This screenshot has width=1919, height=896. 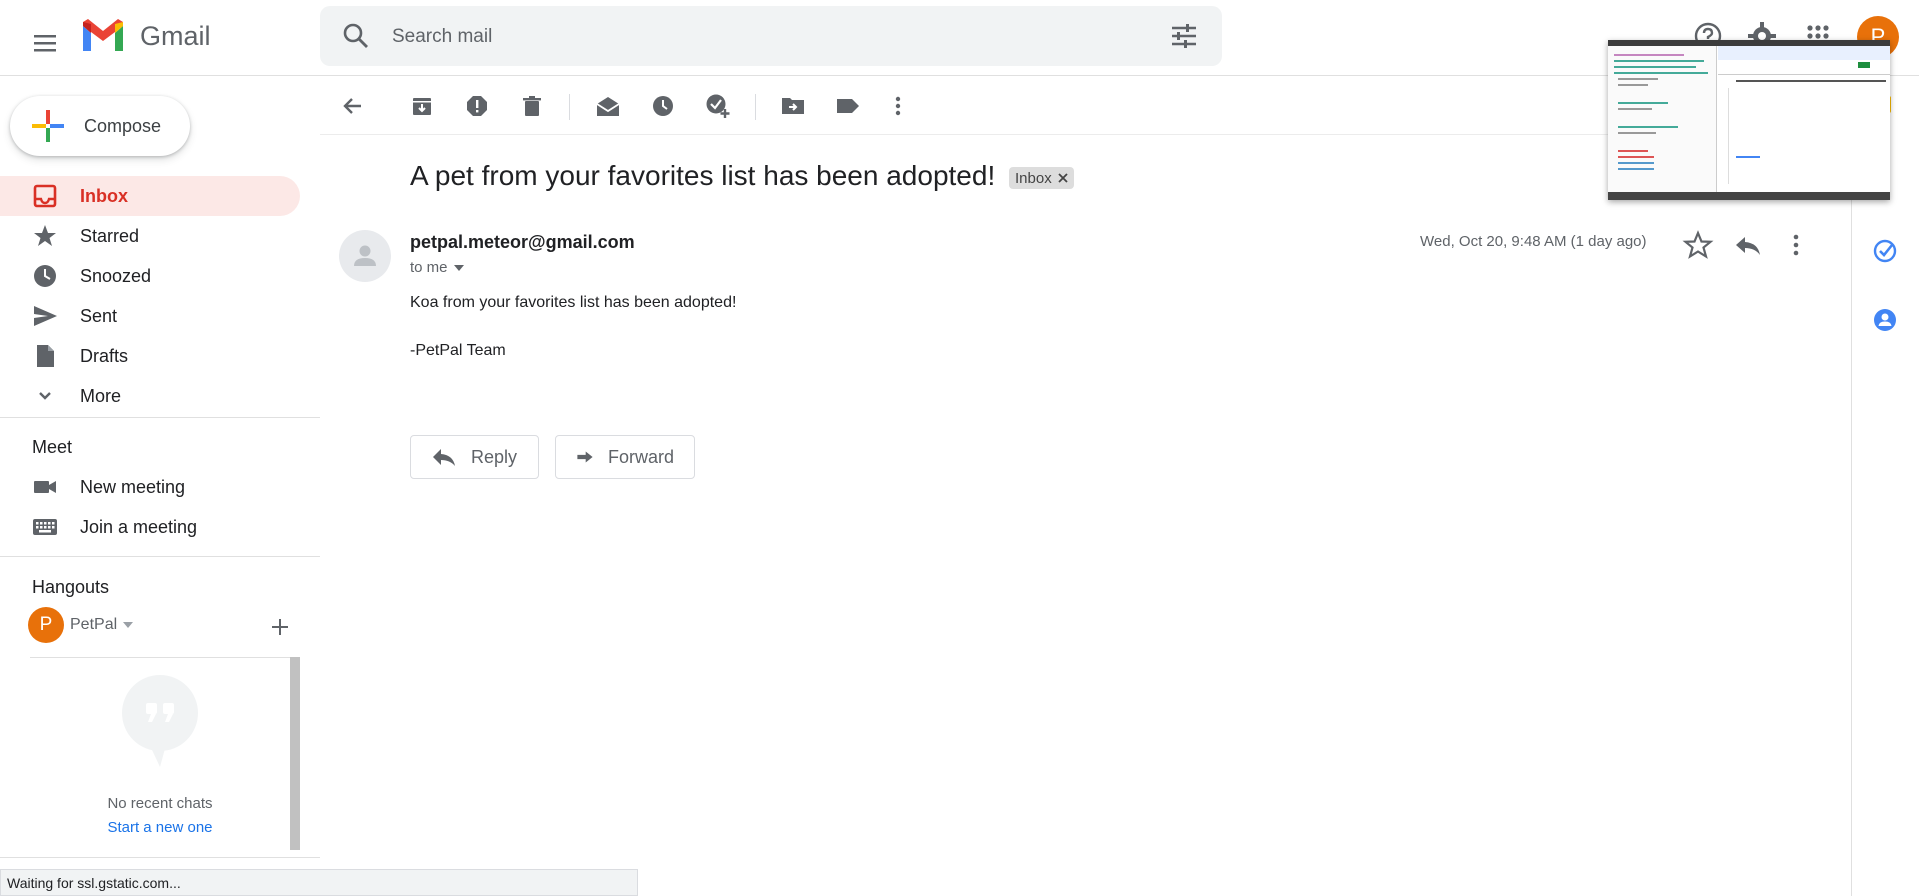 I want to click on label-icon, so click(x=848, y=106).